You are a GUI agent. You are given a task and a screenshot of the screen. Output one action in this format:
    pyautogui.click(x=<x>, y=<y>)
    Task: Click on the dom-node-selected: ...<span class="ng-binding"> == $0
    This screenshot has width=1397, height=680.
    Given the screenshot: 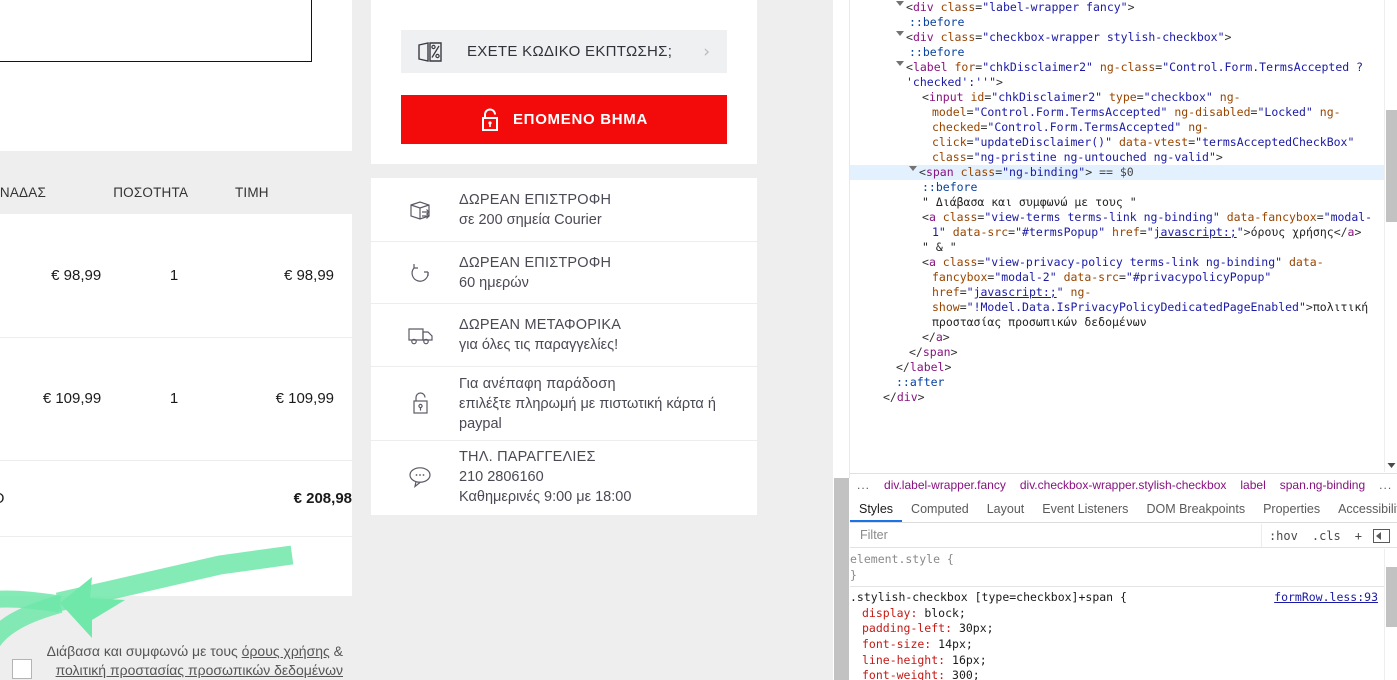 What is the action you would take?
    pyautogui.click(x=1117, y=172)
    